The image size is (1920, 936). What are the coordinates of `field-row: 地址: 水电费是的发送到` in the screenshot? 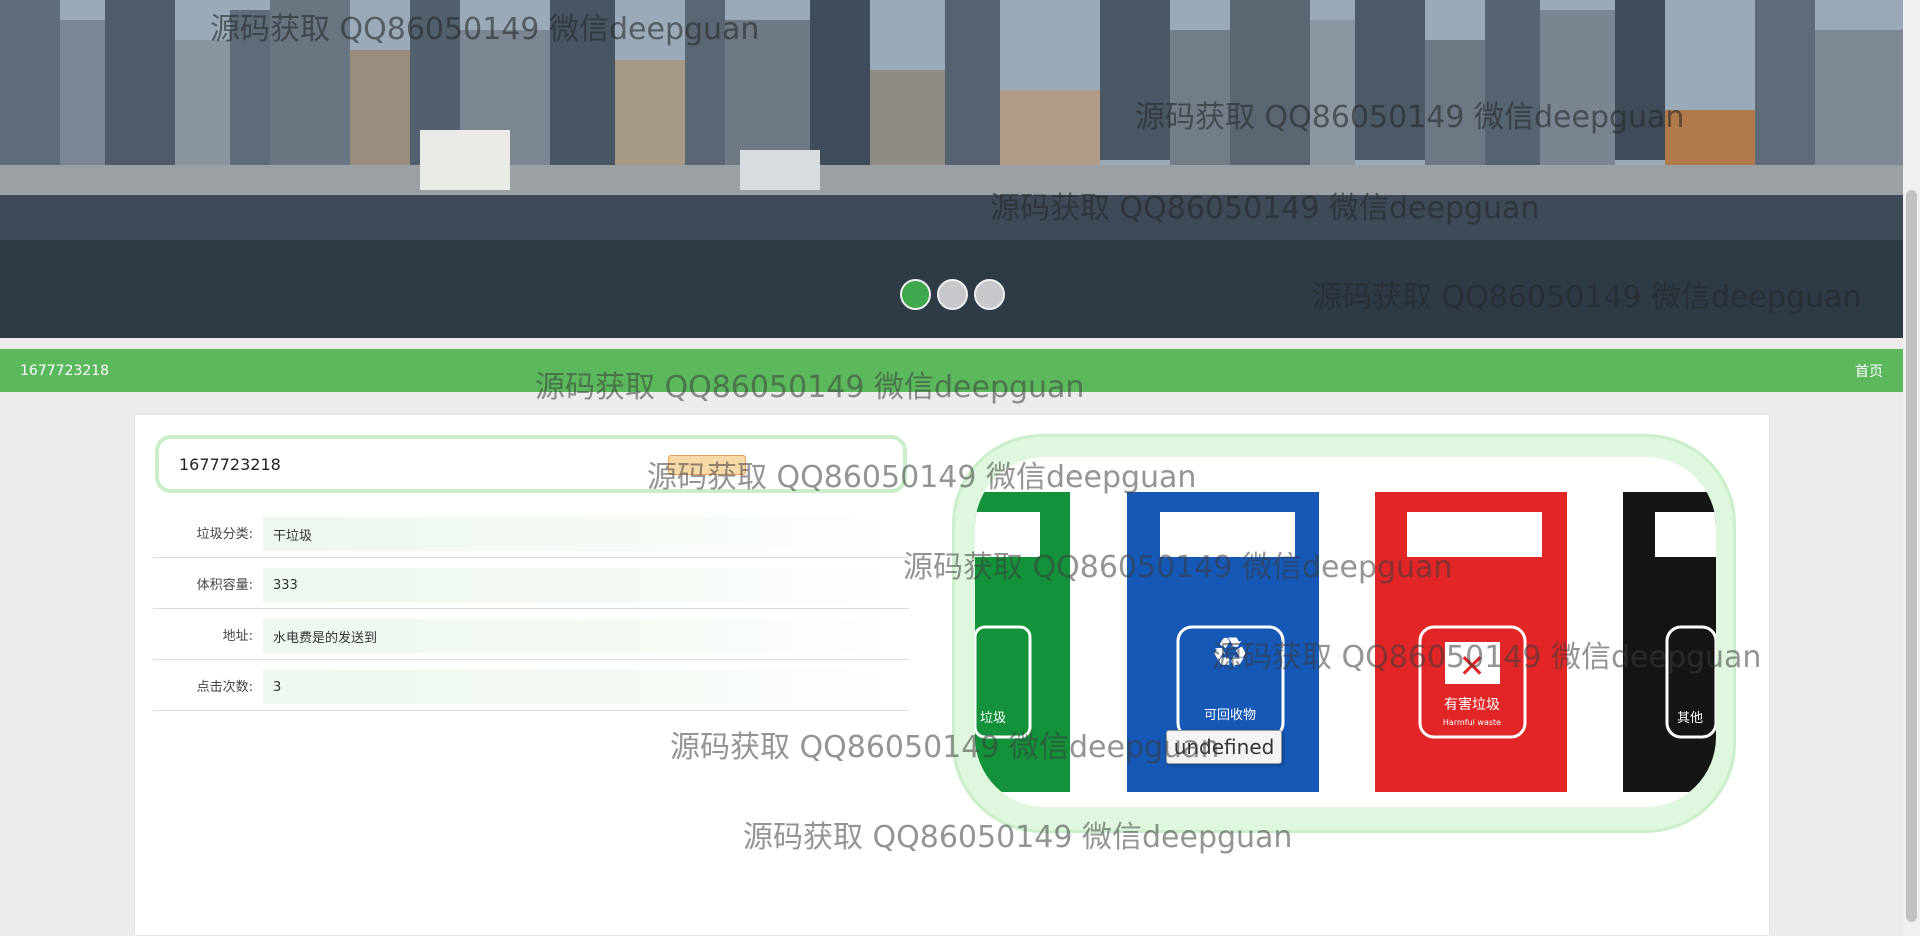 It's located at (531, 634).